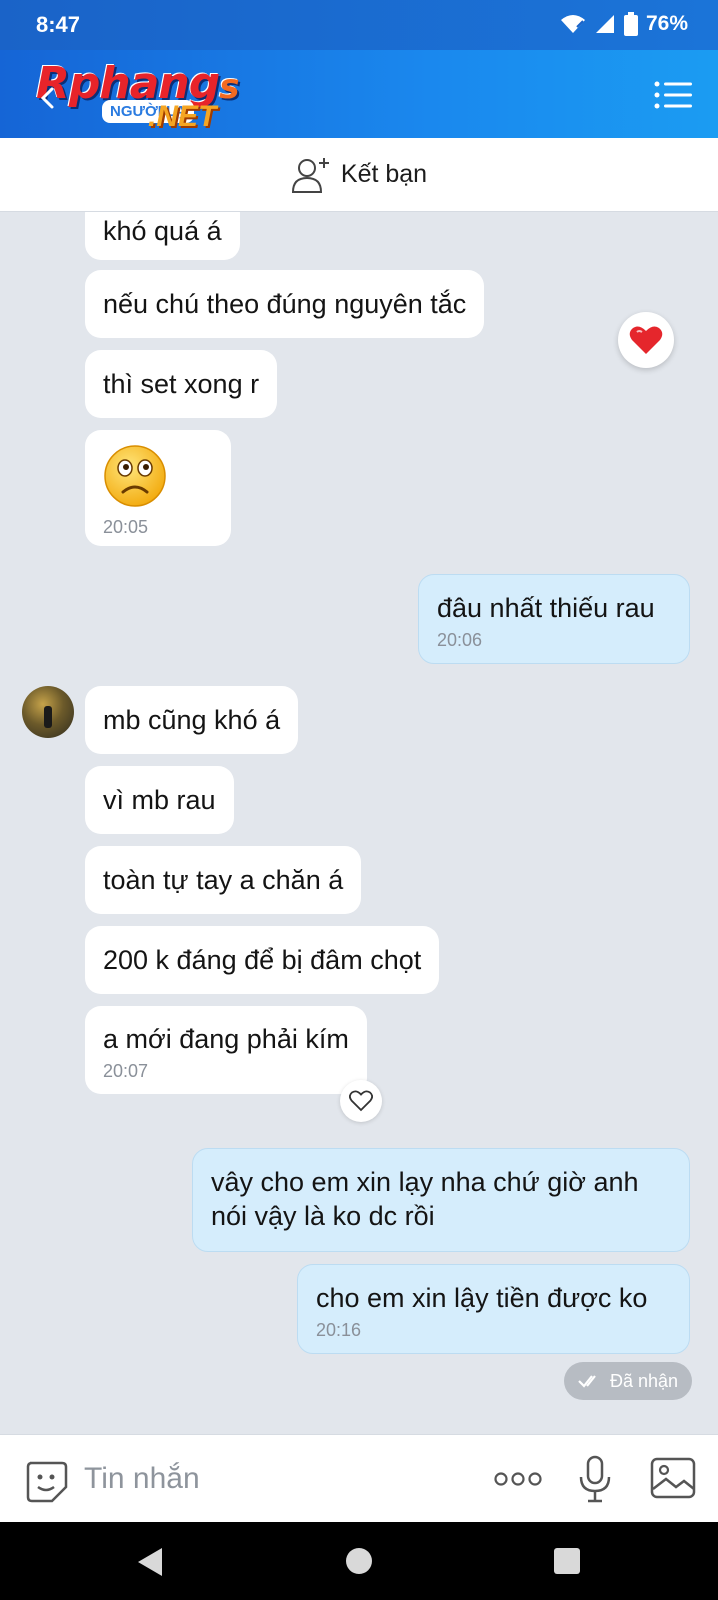 This screenshot has height=1600, width=718. I want to click on add-friend-button: Kết bạn, so click(359, 175).